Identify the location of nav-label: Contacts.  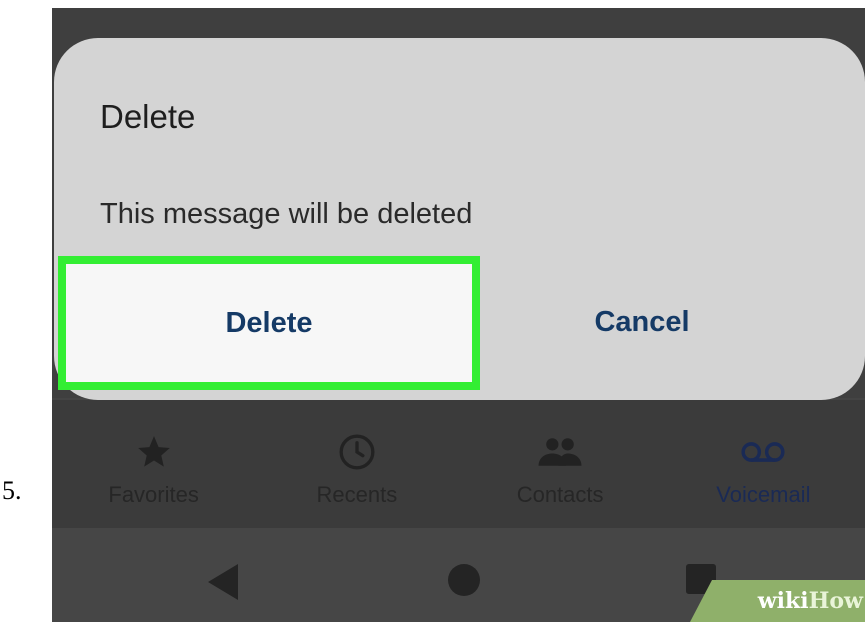
(560, 494).